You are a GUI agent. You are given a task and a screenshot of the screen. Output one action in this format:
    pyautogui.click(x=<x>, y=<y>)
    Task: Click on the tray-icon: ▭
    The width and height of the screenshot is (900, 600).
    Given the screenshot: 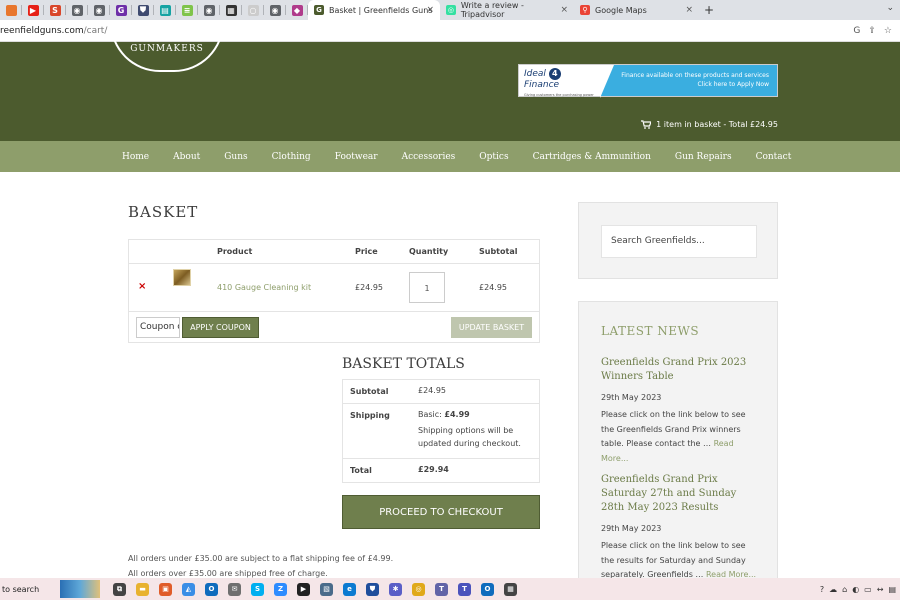 What is the action you would take?
    pyautogui.click(x=868, y=589)
    